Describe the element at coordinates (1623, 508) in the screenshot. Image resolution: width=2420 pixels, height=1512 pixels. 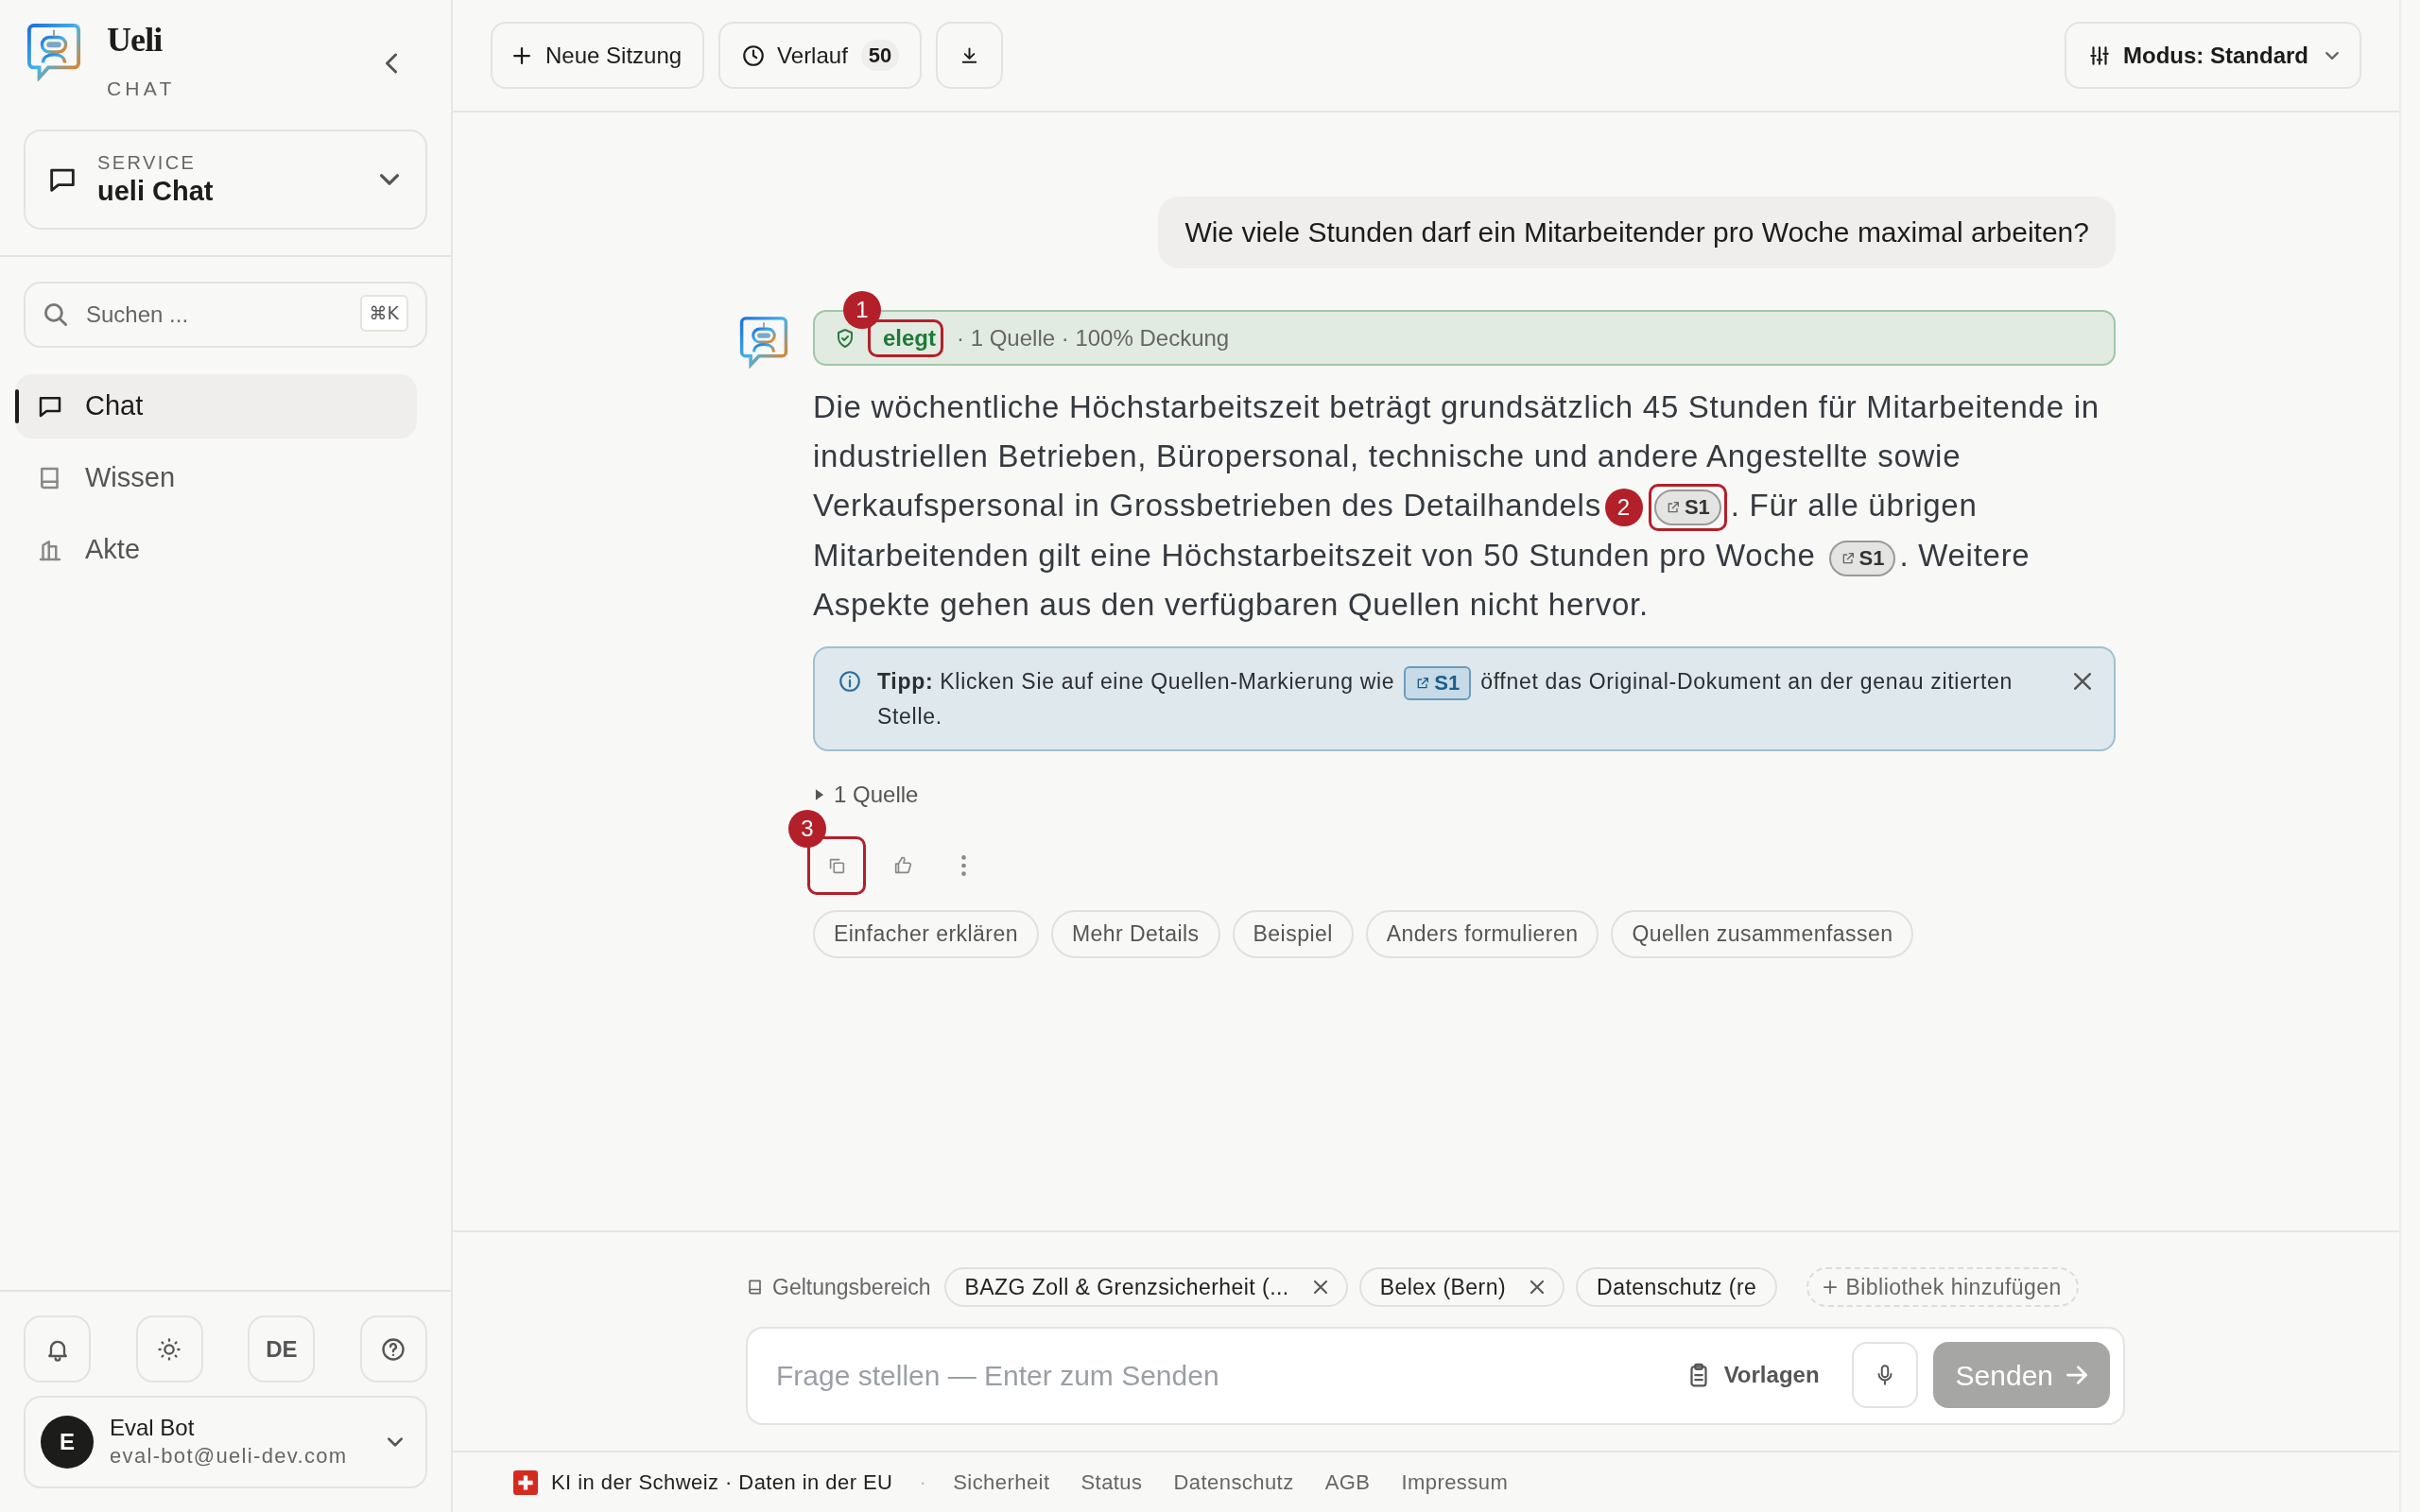
I see `annotation-marker: 2` at that location.